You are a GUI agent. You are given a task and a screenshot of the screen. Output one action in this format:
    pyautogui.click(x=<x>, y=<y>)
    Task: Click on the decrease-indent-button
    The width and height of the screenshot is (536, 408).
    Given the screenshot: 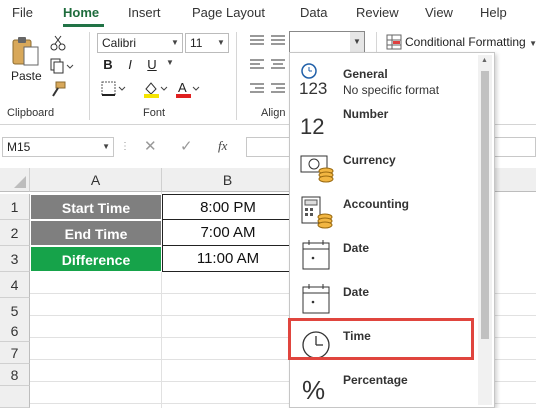 What is the action you would take?
    pyautogui.click(x=257, y=89)
    